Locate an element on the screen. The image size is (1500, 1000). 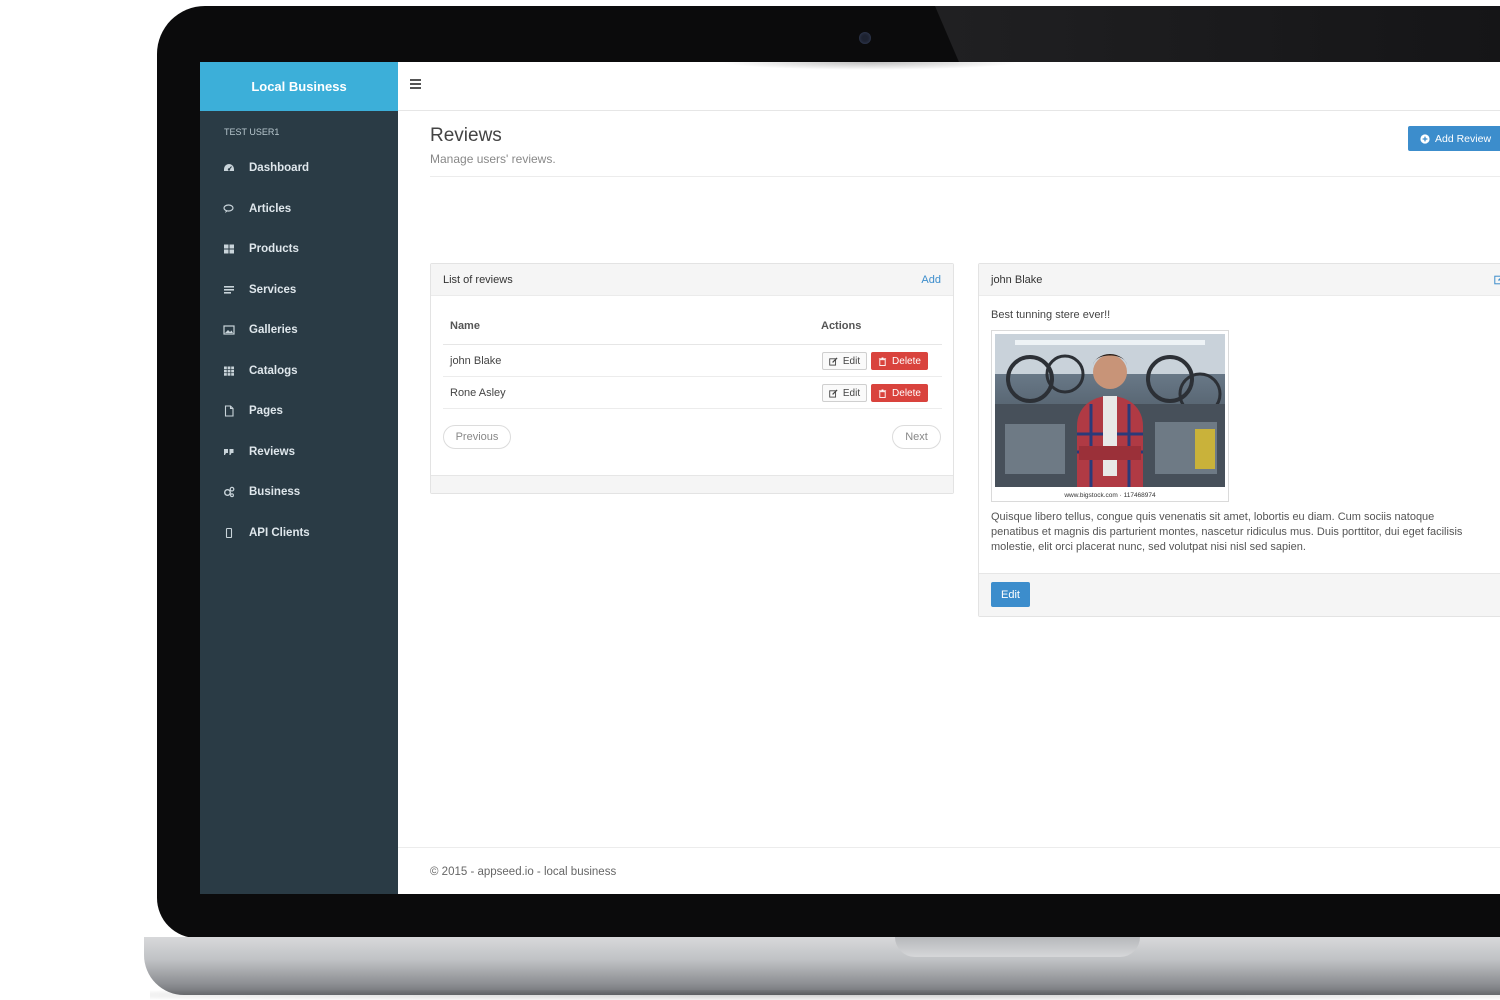
laptop-base-notch is located at coordinates (1017, 947).